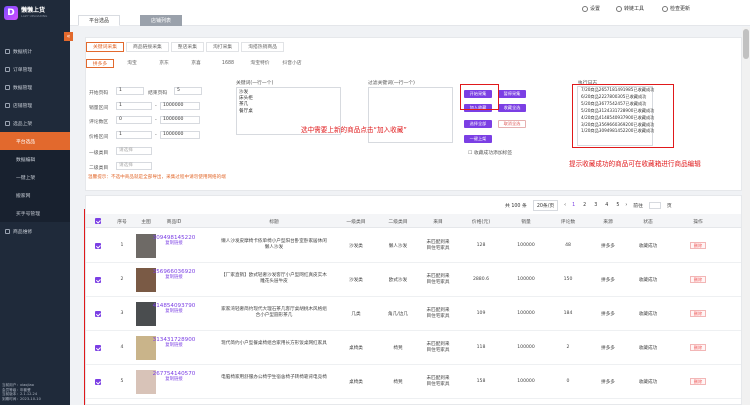 The height and width of the screenshot is (405, 750). What do you see at coordinates (410, 115) in the screenshot?
I see `filter-keyword-textarea` at bounding box center [410, 115].